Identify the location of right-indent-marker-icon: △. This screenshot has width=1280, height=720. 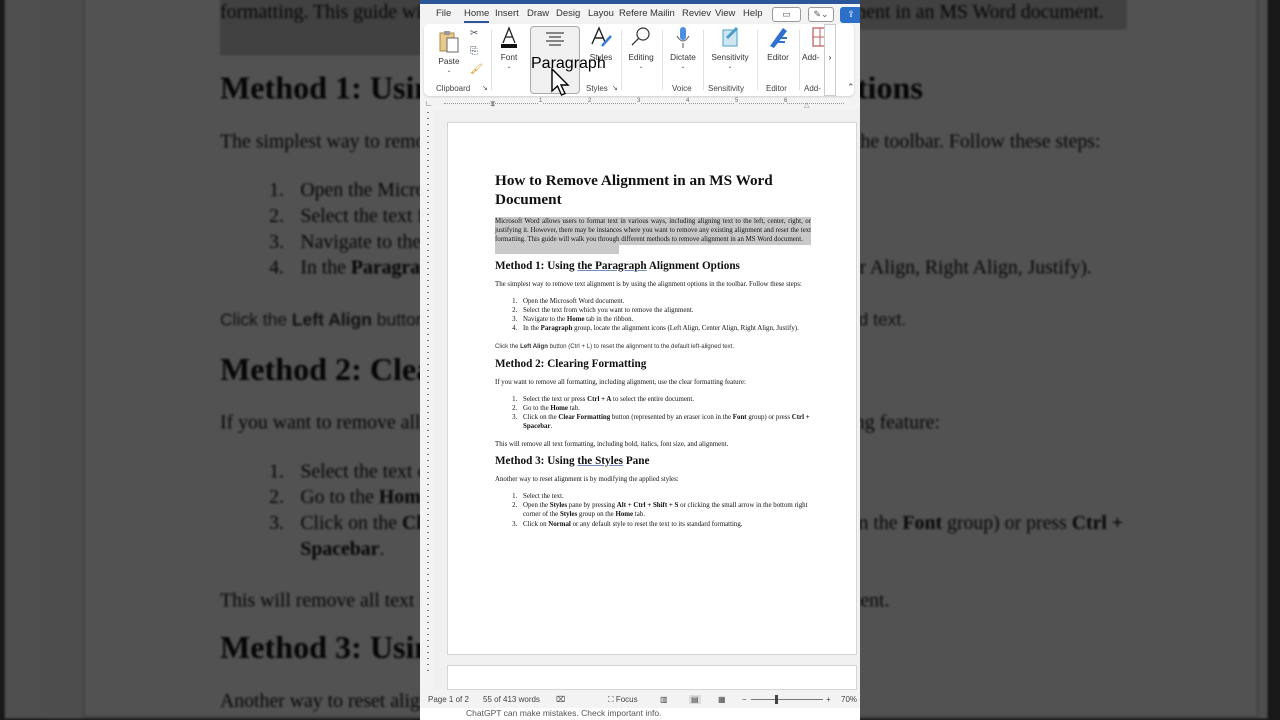
(806, 105).